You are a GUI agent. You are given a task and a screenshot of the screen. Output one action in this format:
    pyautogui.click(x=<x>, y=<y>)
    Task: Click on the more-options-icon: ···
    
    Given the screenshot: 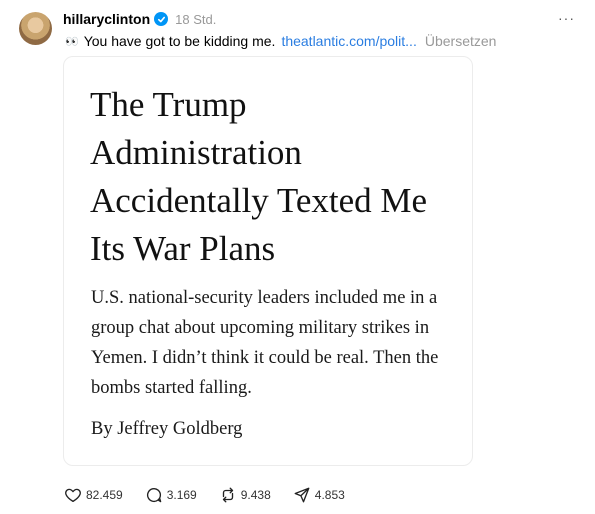 What is the action you would take?
    pyautogui.click(x=566, y=18)
    